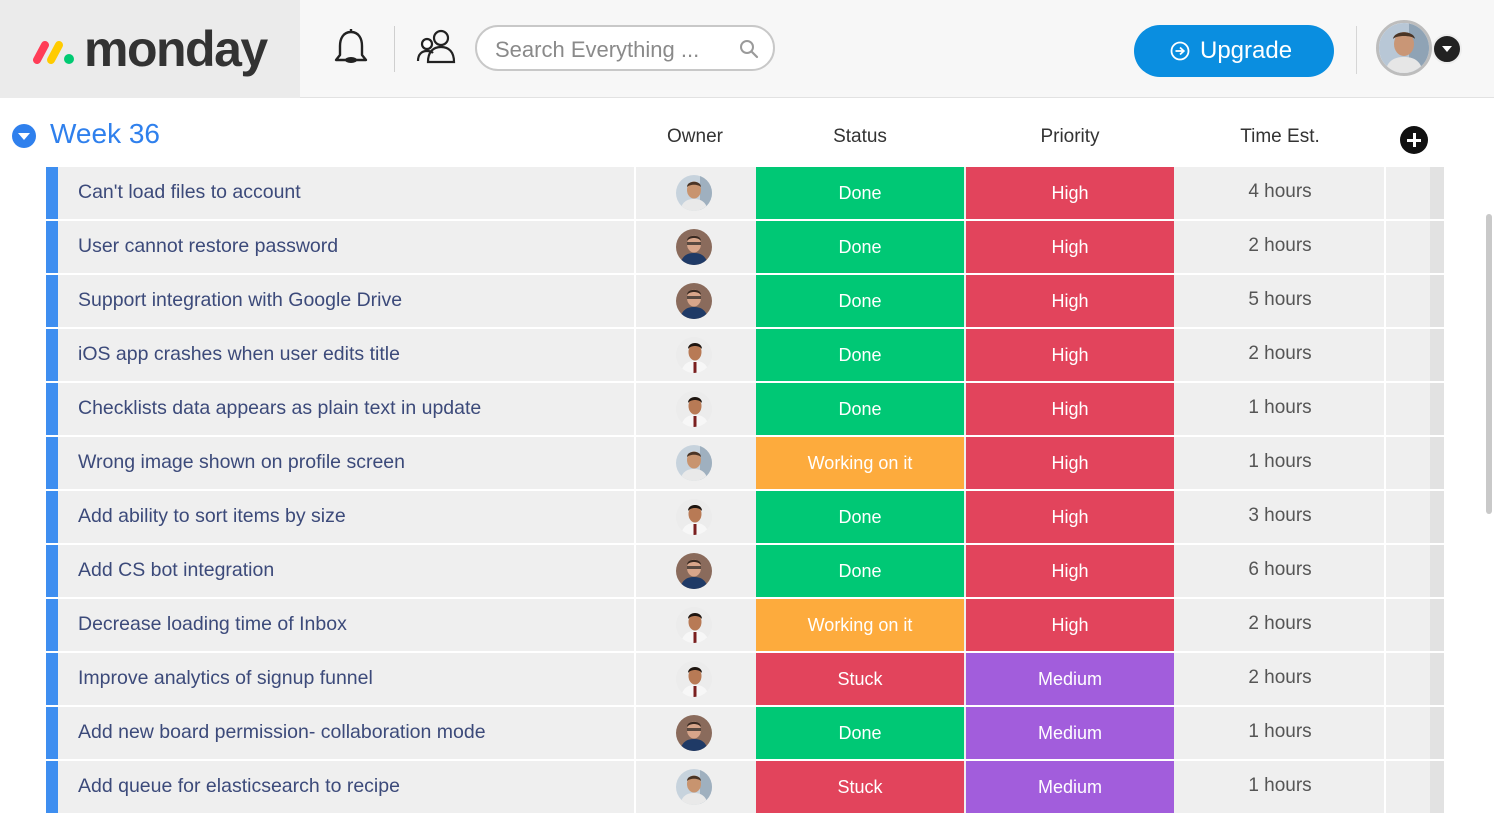 This screenshot has width=1494, height=816. Describe the element at coordinates (1246, 50) in the screenshot. I see `upgrade-label: Upgrade` at that location.